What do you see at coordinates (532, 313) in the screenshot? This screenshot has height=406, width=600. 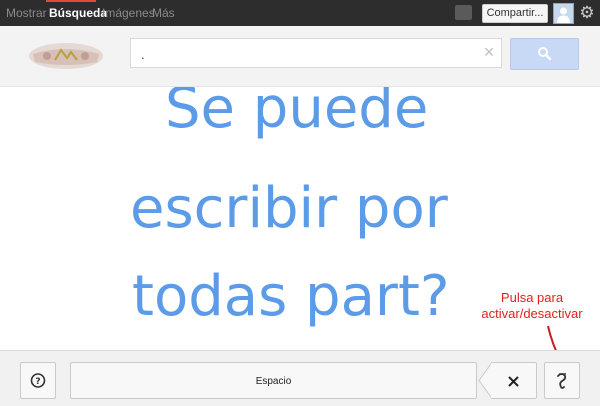 I see `annotation-line-2: activar/desactivar` at bounding box center [532, 313].